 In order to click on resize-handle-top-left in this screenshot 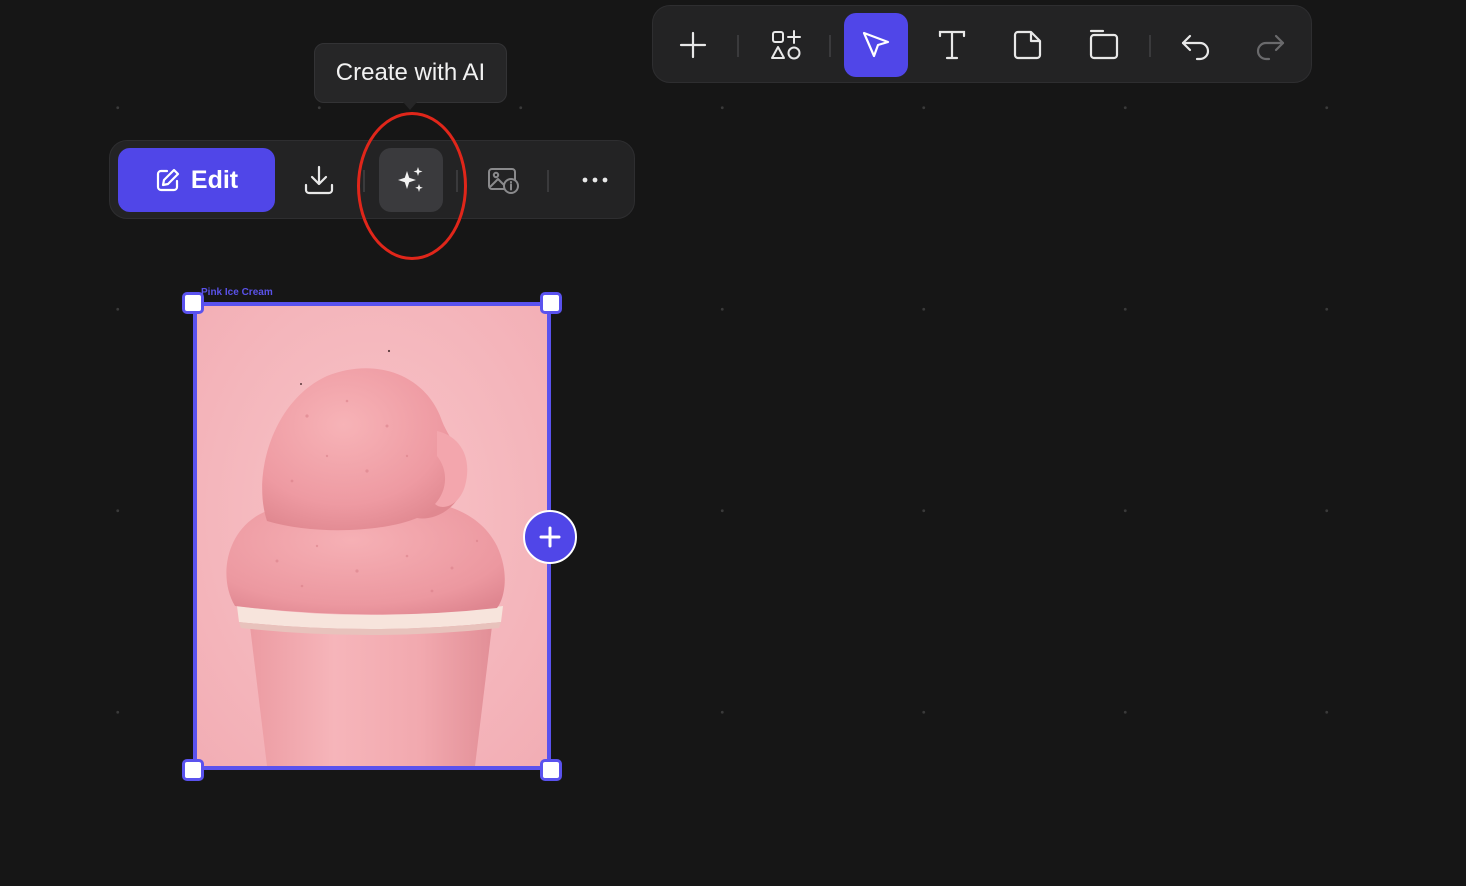, I will do `click(193, 303)`.